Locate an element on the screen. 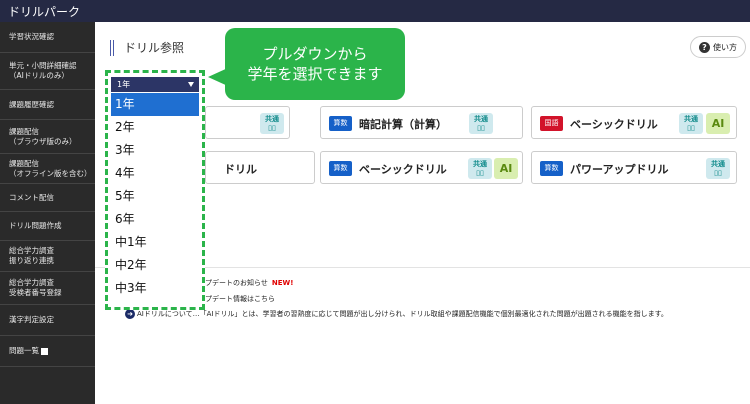  sidebar-item-unit-detail: 単元・小問詳細確認 （AIドリルのみ） is located at coordinates (47, 71).